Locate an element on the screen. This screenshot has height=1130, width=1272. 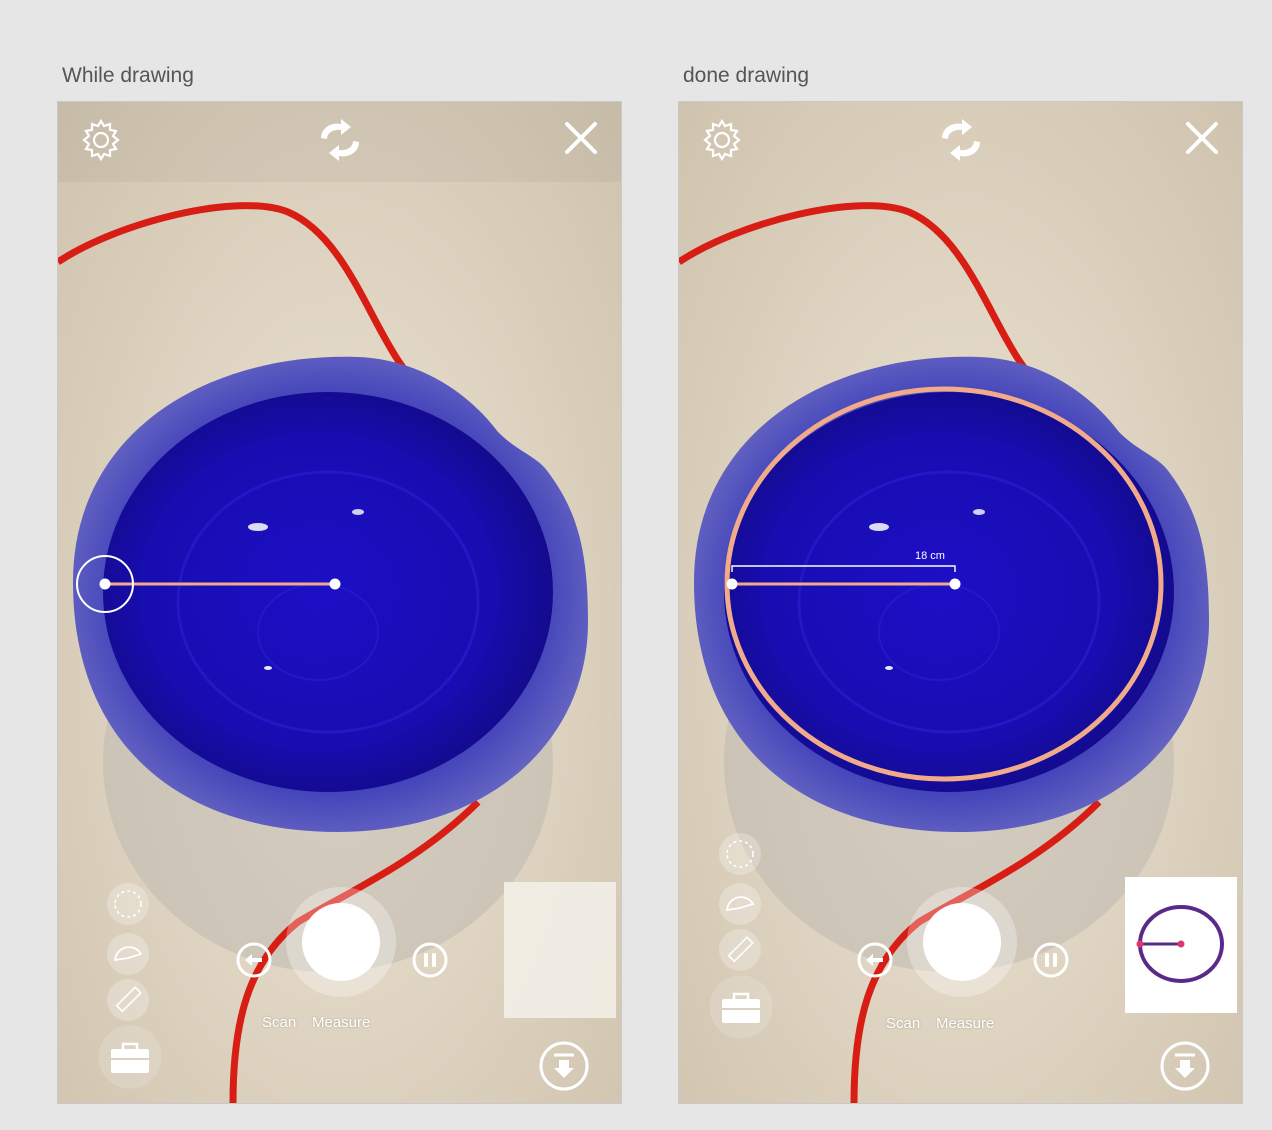
thumbnail-start-dot is located at coordinates (1140, 944).